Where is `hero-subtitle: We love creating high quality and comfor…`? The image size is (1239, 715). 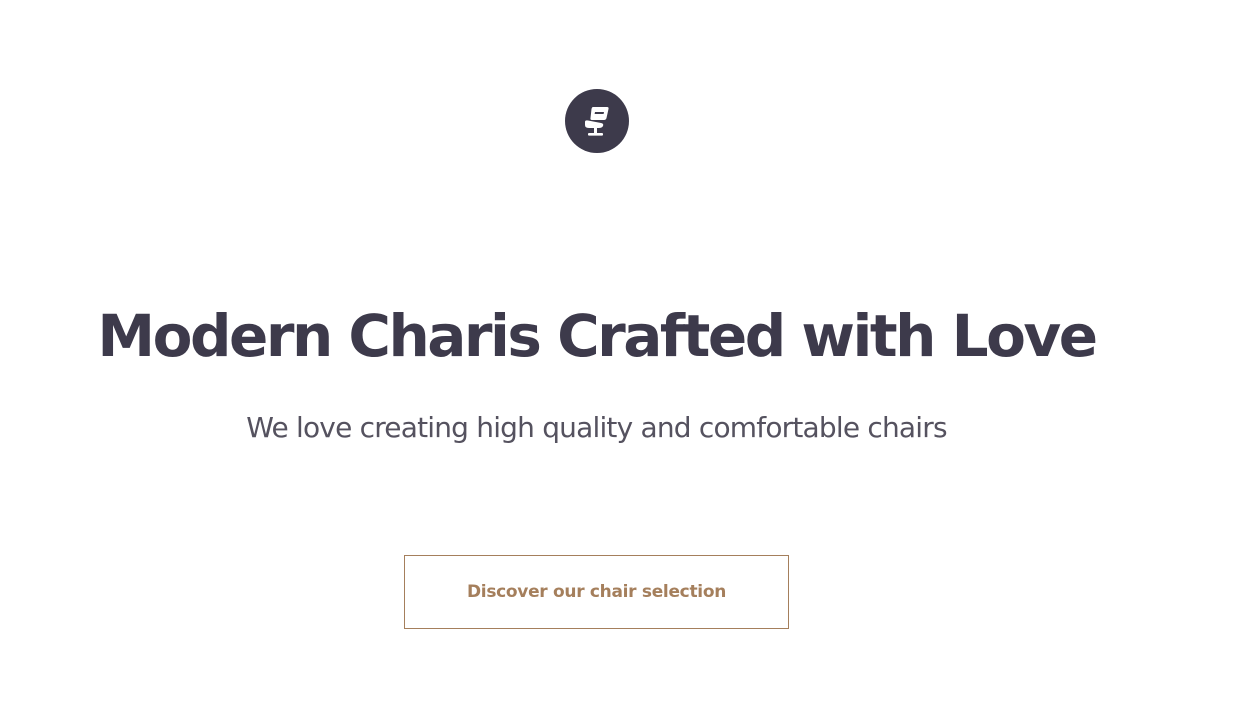 hero-subtitle: We love creating high quality and comfor… is located at coordinates (596, 427).